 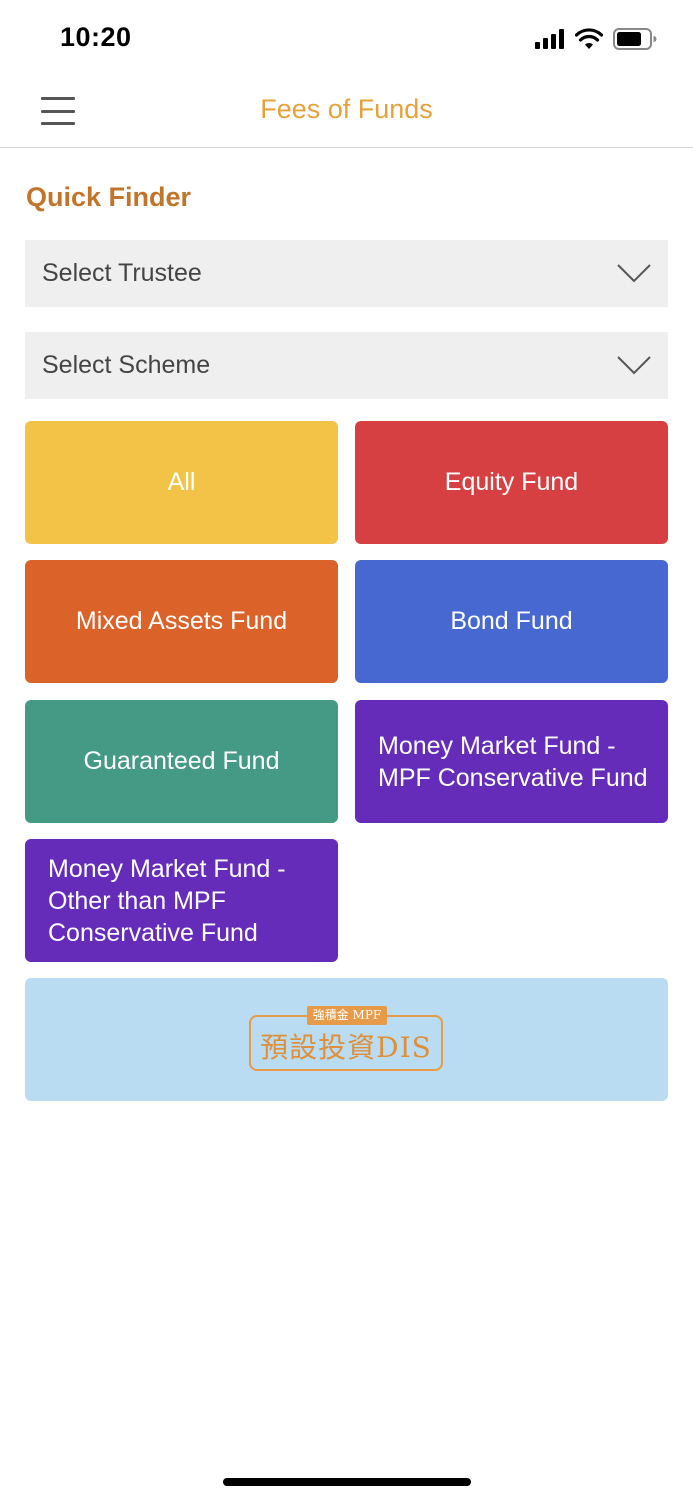 What do you see at coordinates (589, 38) in the screenshot?
I see `wifi-icon` at bounding box center [589, 38].